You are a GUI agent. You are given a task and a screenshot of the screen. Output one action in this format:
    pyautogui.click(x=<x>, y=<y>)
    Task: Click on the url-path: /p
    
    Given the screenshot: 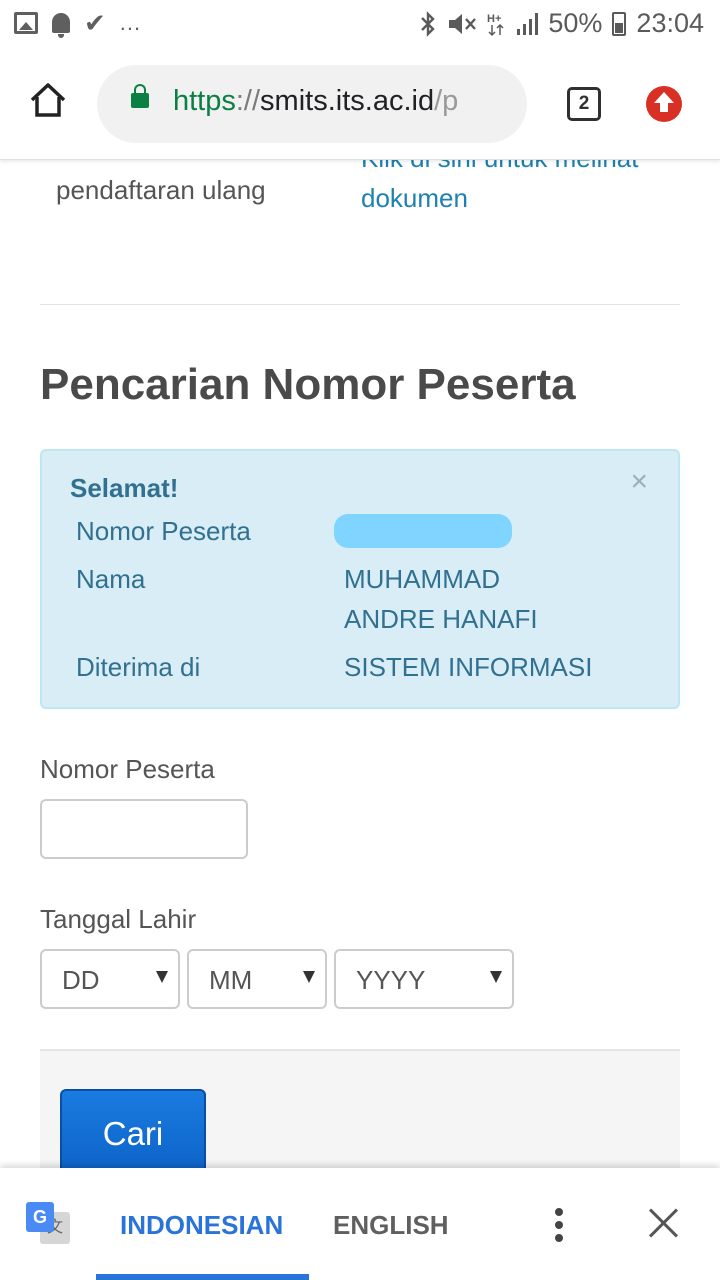 What is the action you would take?
    pyautogui.click(x=446, y=101)
    